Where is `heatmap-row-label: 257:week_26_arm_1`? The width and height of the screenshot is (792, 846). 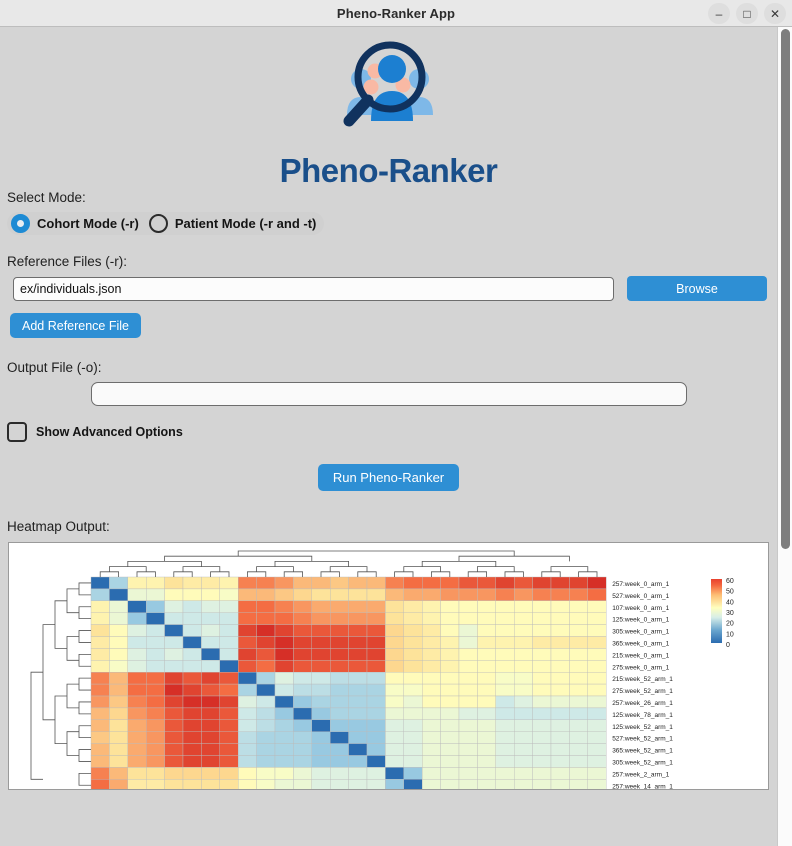
heatmap-row-label: 257:week_26_arm_1 is located at coordinates (642, 703).